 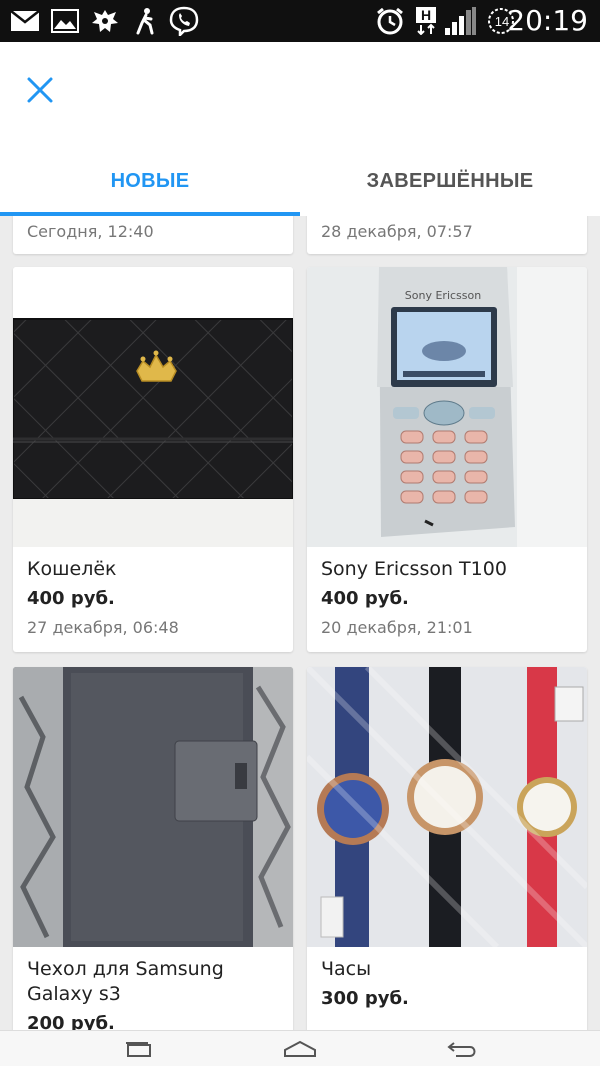 What do you see at coordinates (184, 21) in the screenshot?
I see `viber-icon` at bounding box center [184, 21].